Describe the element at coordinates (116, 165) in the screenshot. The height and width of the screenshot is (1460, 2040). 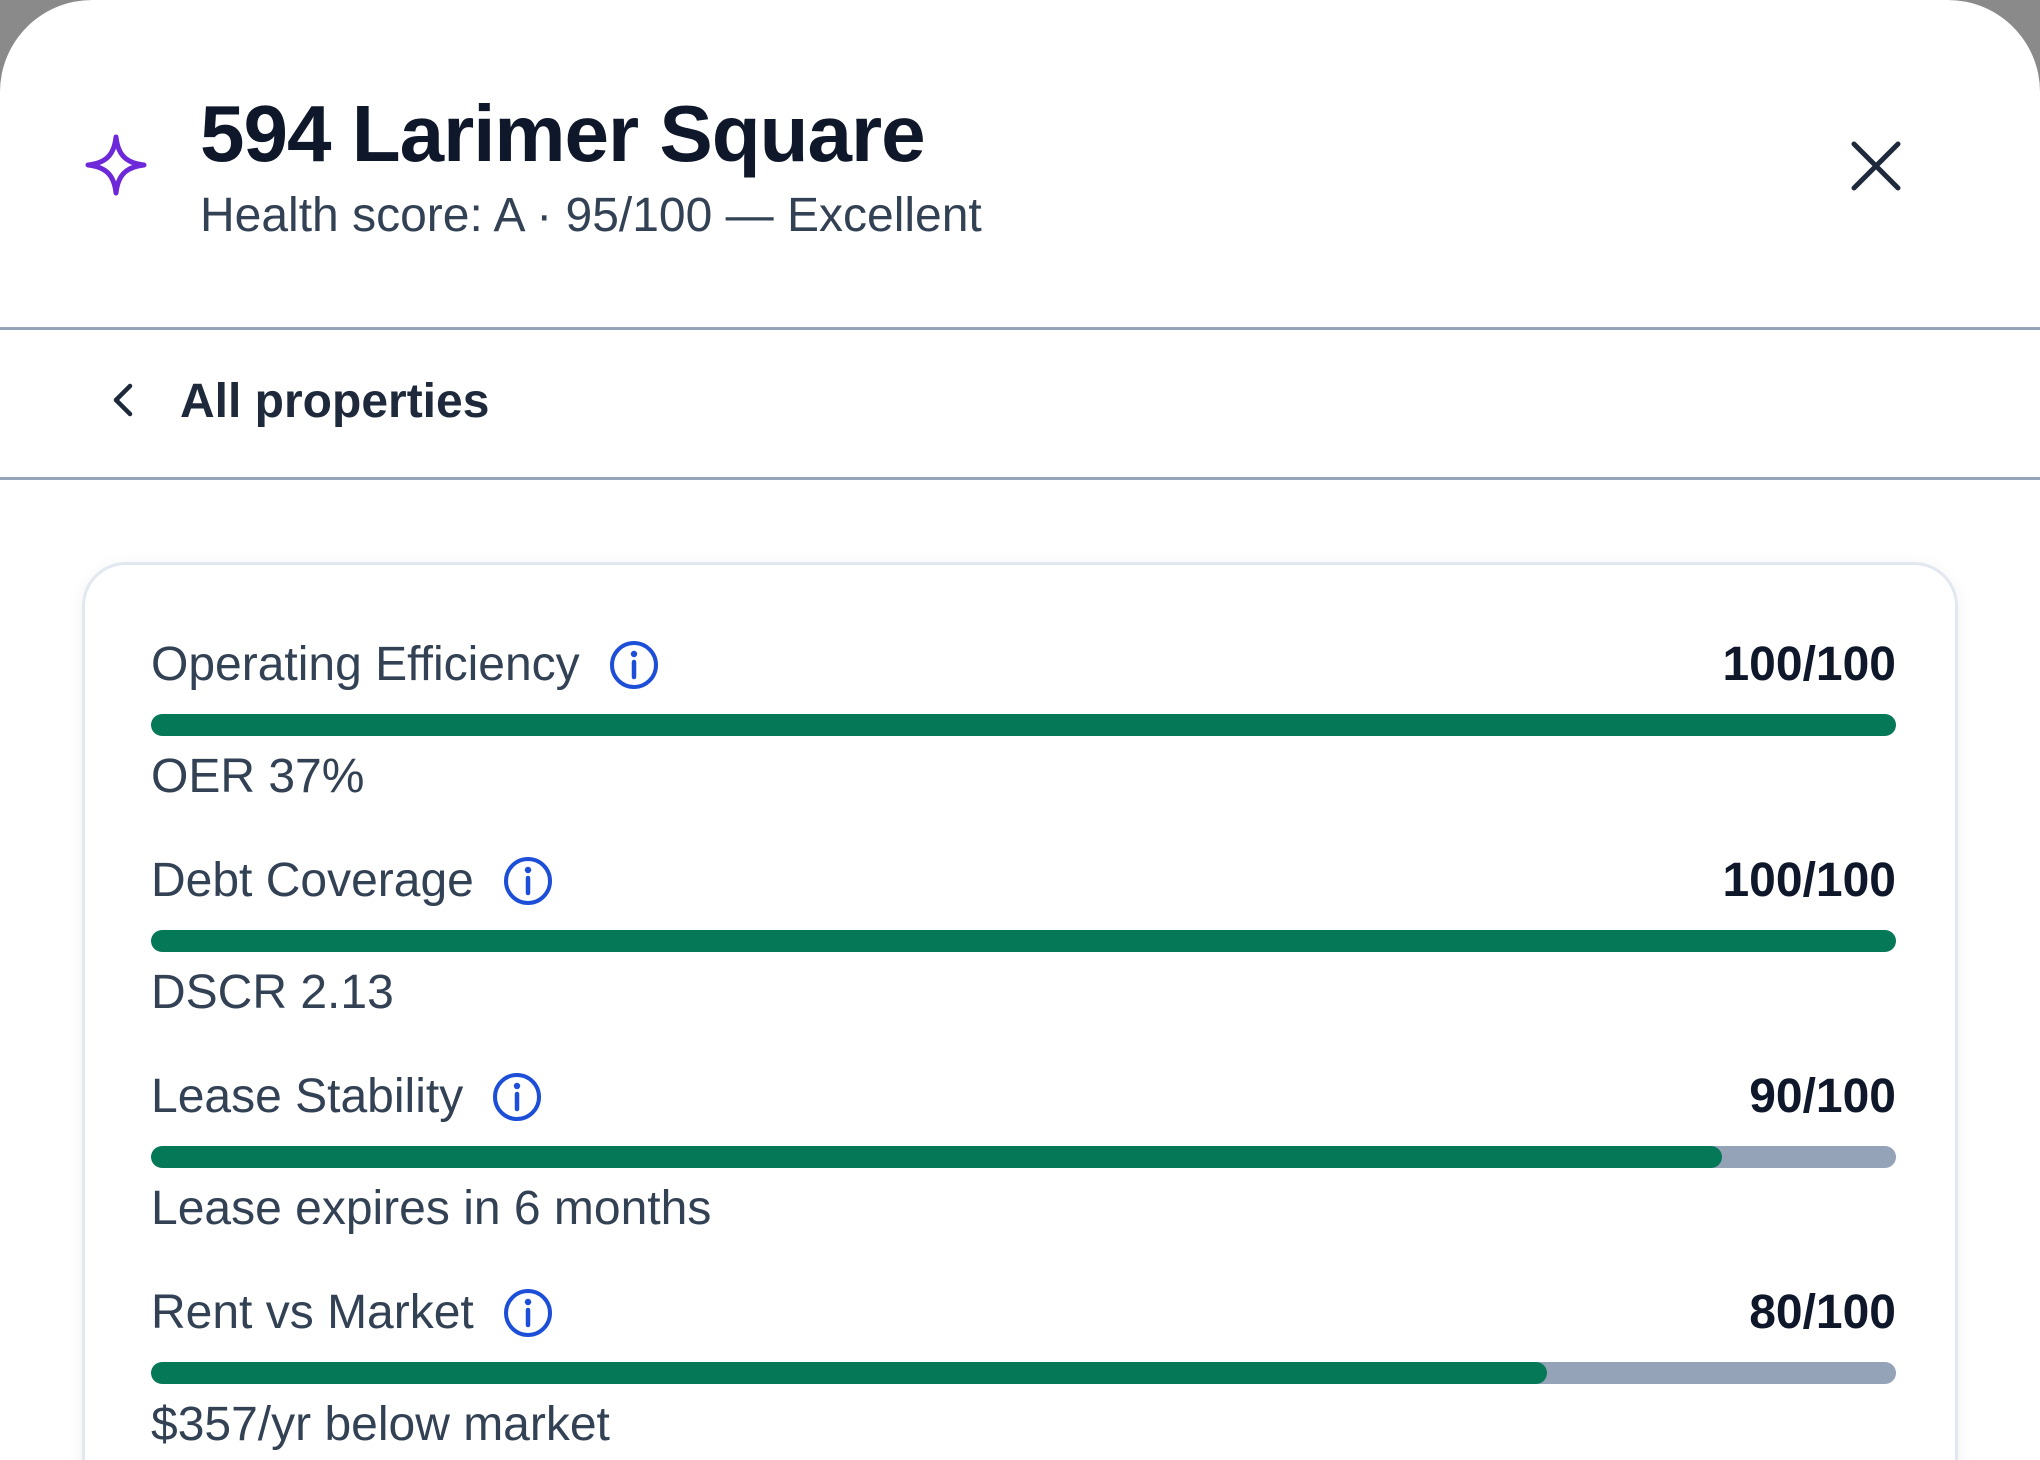
I see `sparkle-icon` at that location.